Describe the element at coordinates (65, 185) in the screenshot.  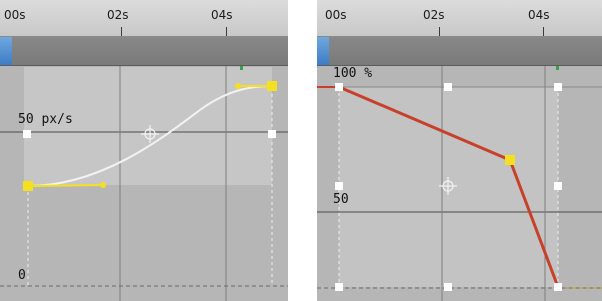
I see `influence-handle-line` at that location.